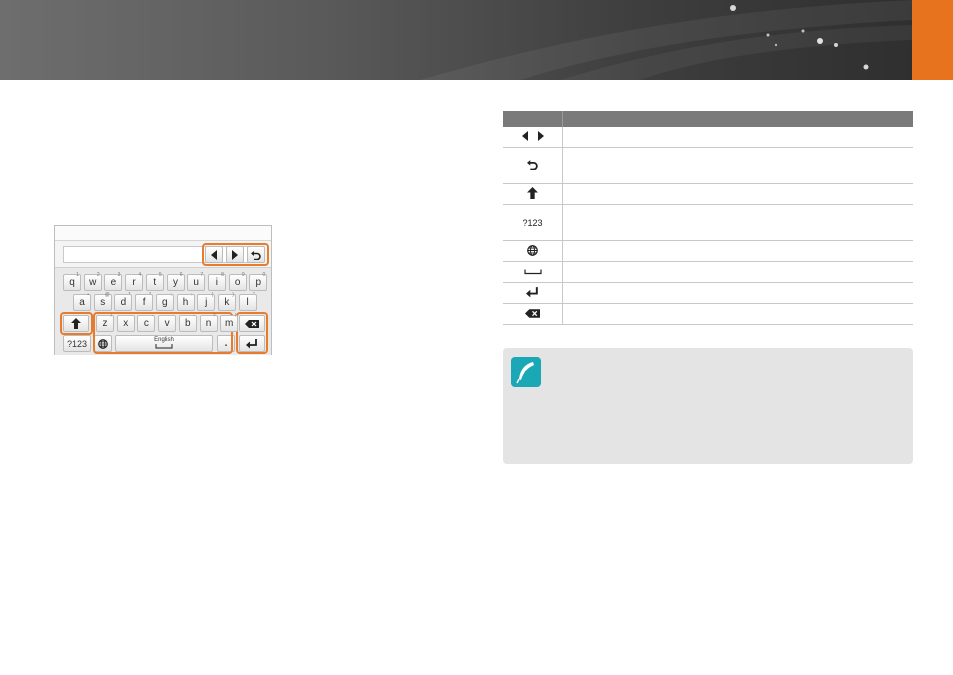 The image size is (953, 675). I want to click on letter-key-label: f, so click(144, 302).